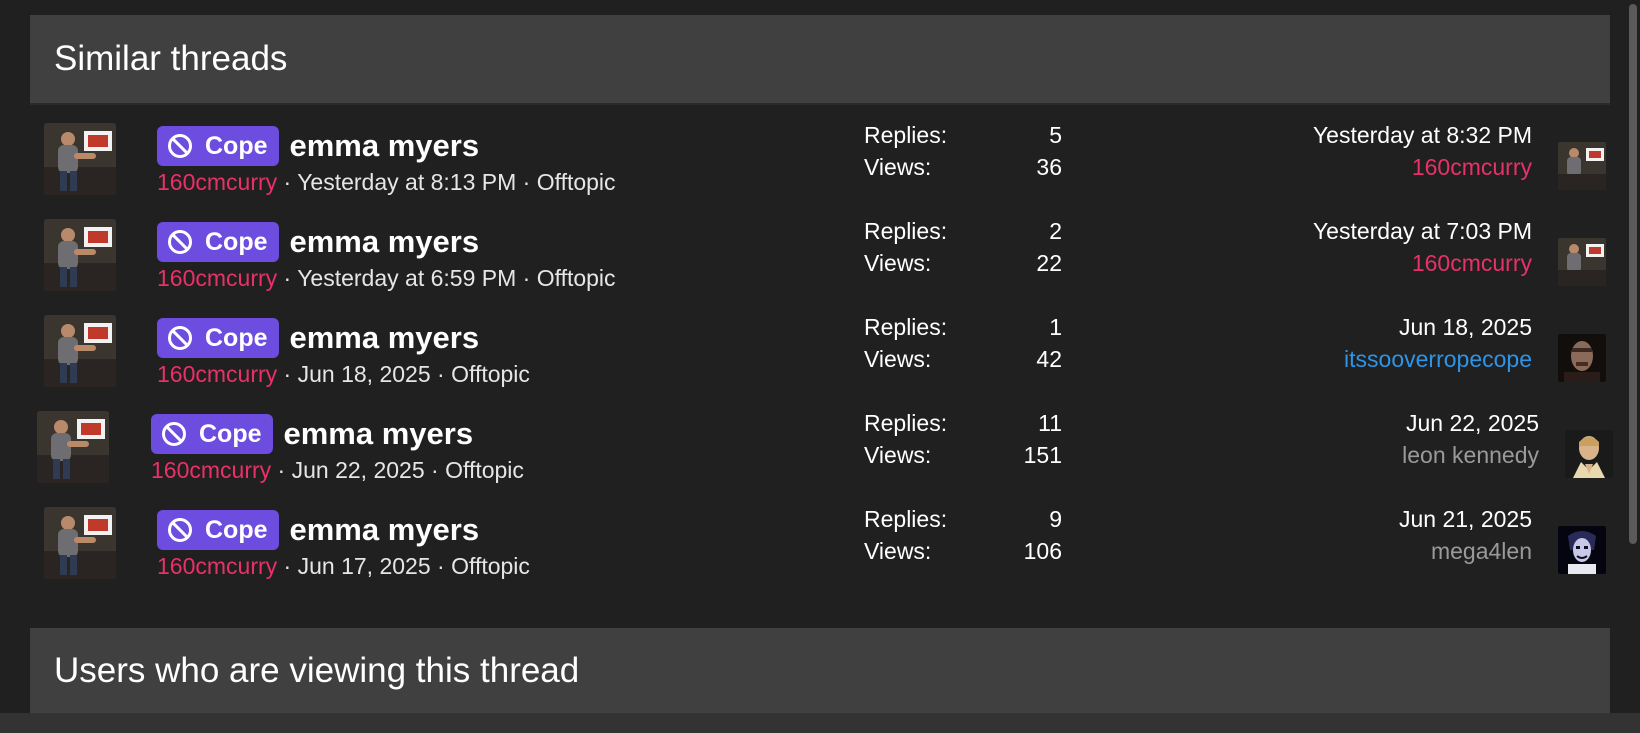  I want to click on thread-meta: 160cmcurry · Jun 17, 2025 · Offtopic, so click(343, 566).